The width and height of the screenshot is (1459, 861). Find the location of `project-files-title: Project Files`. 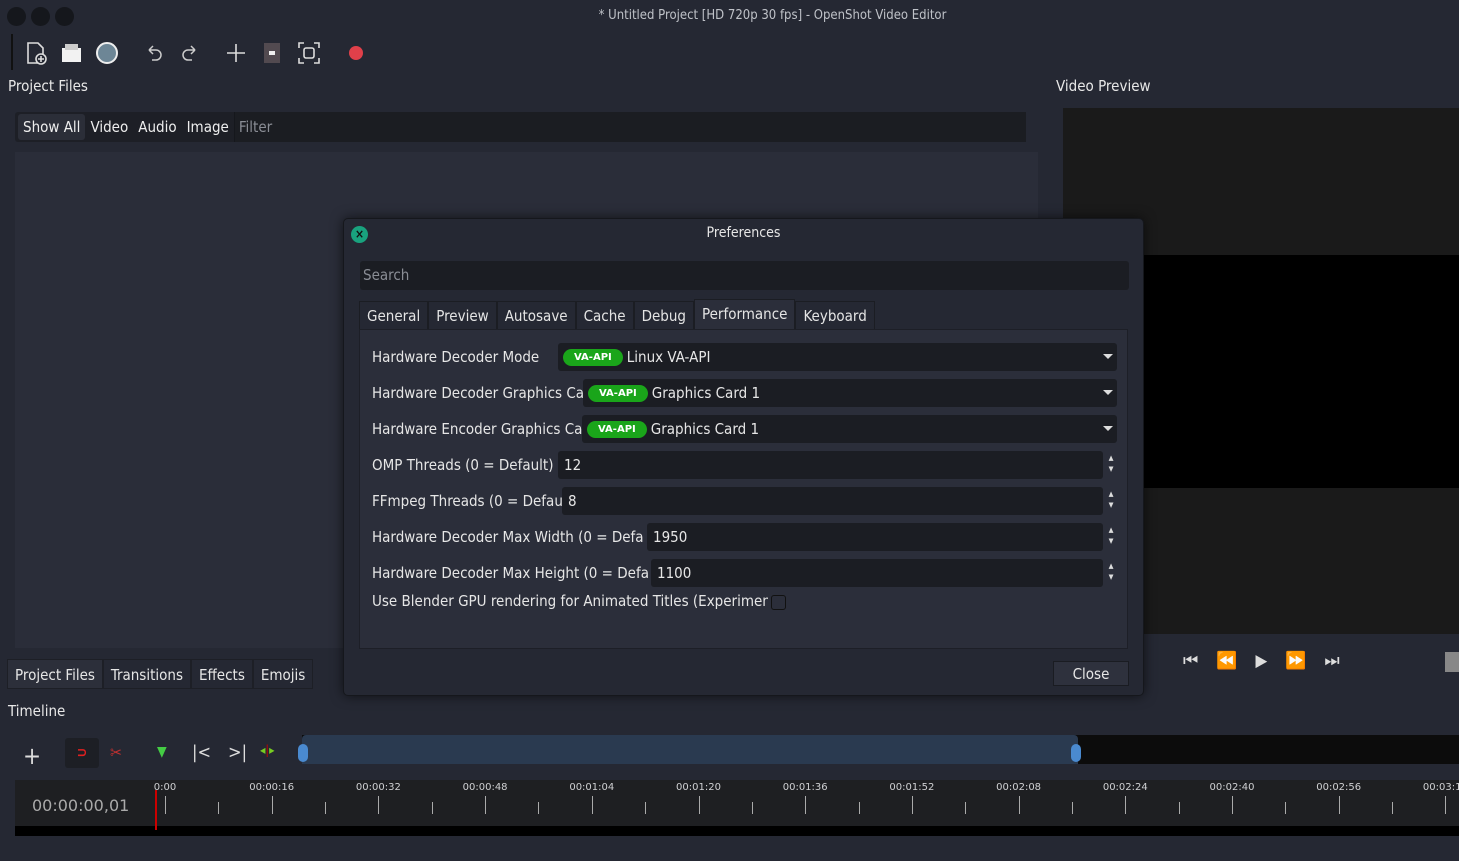

project-files-title: Project Files is located at coordinates (48, 86).